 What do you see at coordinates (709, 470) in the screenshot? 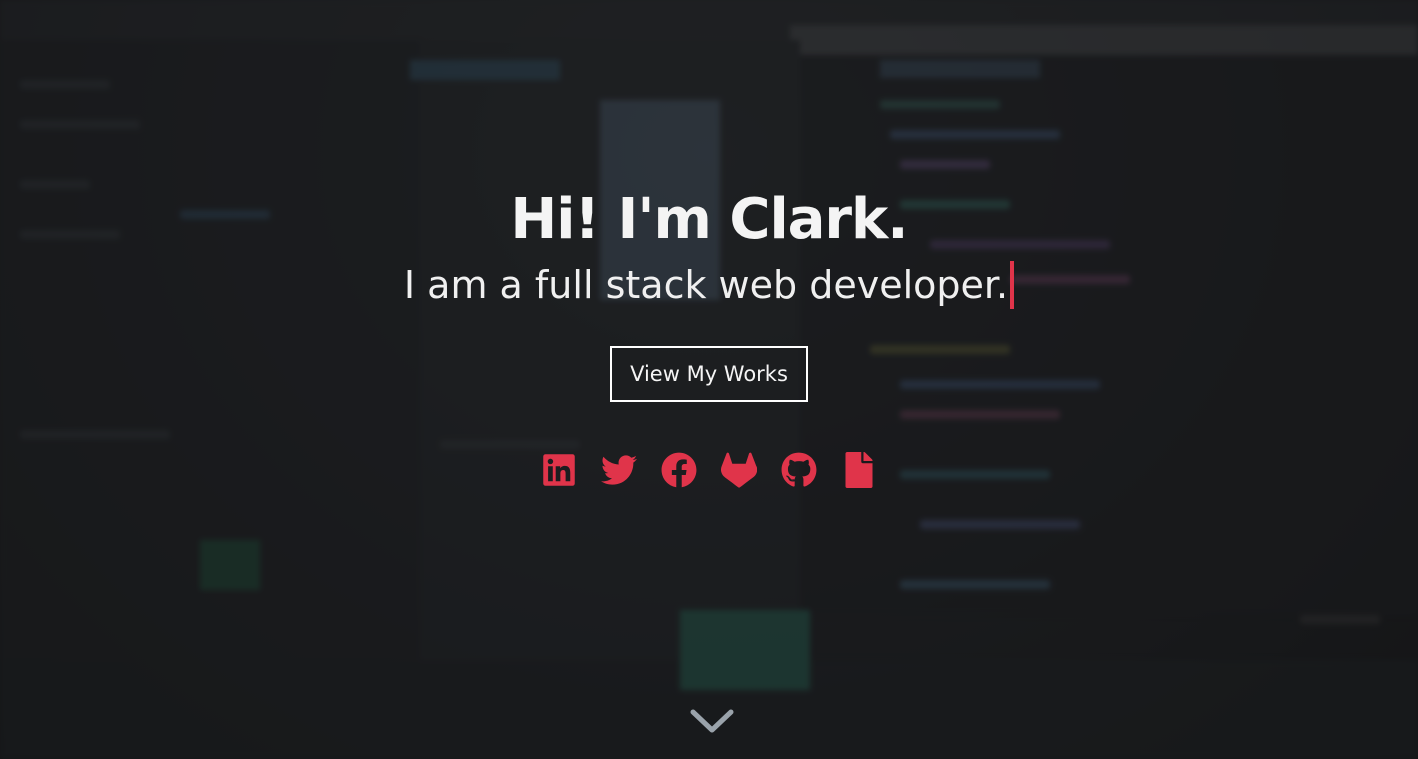
I see `social-links` at bounding box center [709, 470].